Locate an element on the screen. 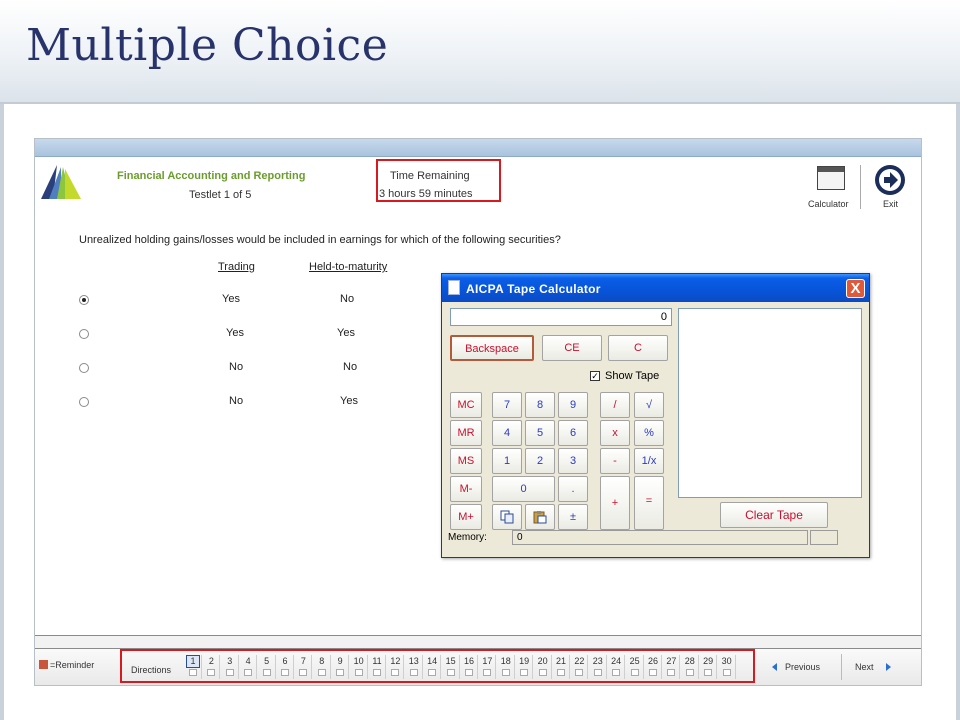 The width and height of the screenshot is (960, 720). question-number-20: 20 is located at coordinates (543, 667).